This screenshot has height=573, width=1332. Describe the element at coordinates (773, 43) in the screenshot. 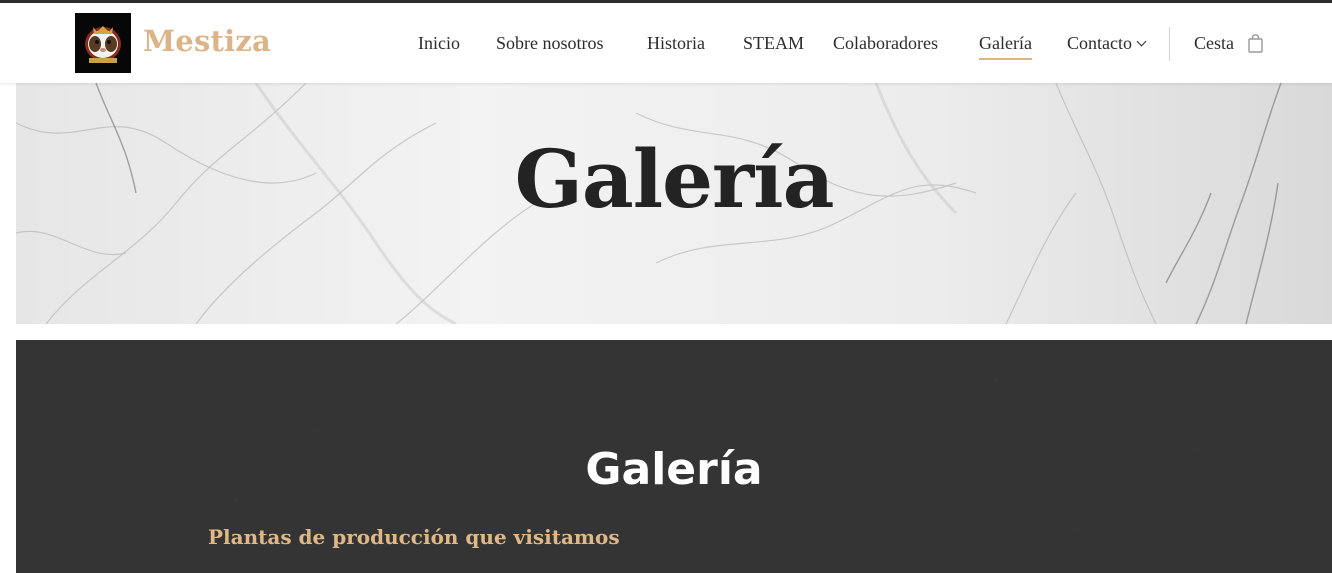

I see `nav-item-steam: STEAM` at that location.